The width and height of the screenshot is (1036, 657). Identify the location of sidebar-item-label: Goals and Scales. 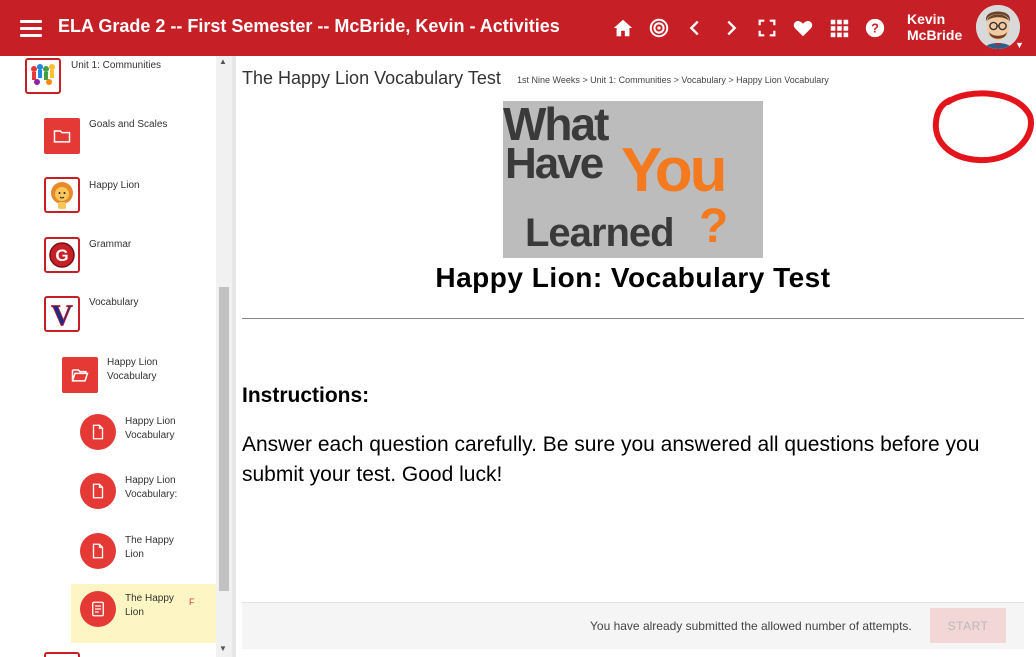
(128, 124).